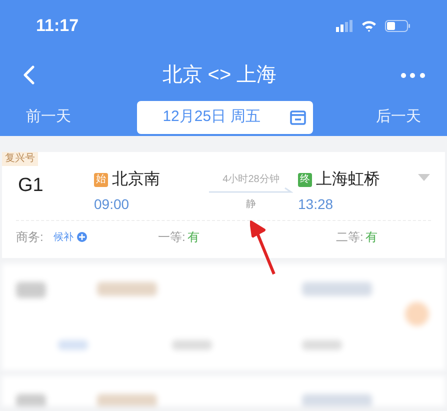 Image resolution: width=447 pixels, height=411 pixels. I want to click on train-type-tag: 复兴号, so click(20, 159).